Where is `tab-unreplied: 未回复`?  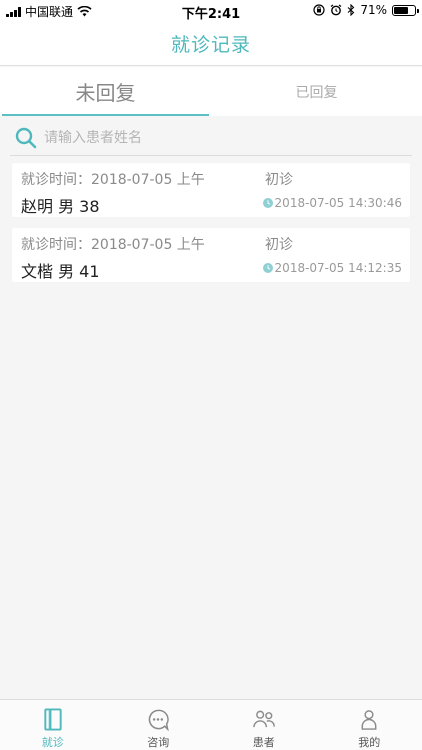 tab-unreplied: 未回复 is located at coordinates (105, 91).